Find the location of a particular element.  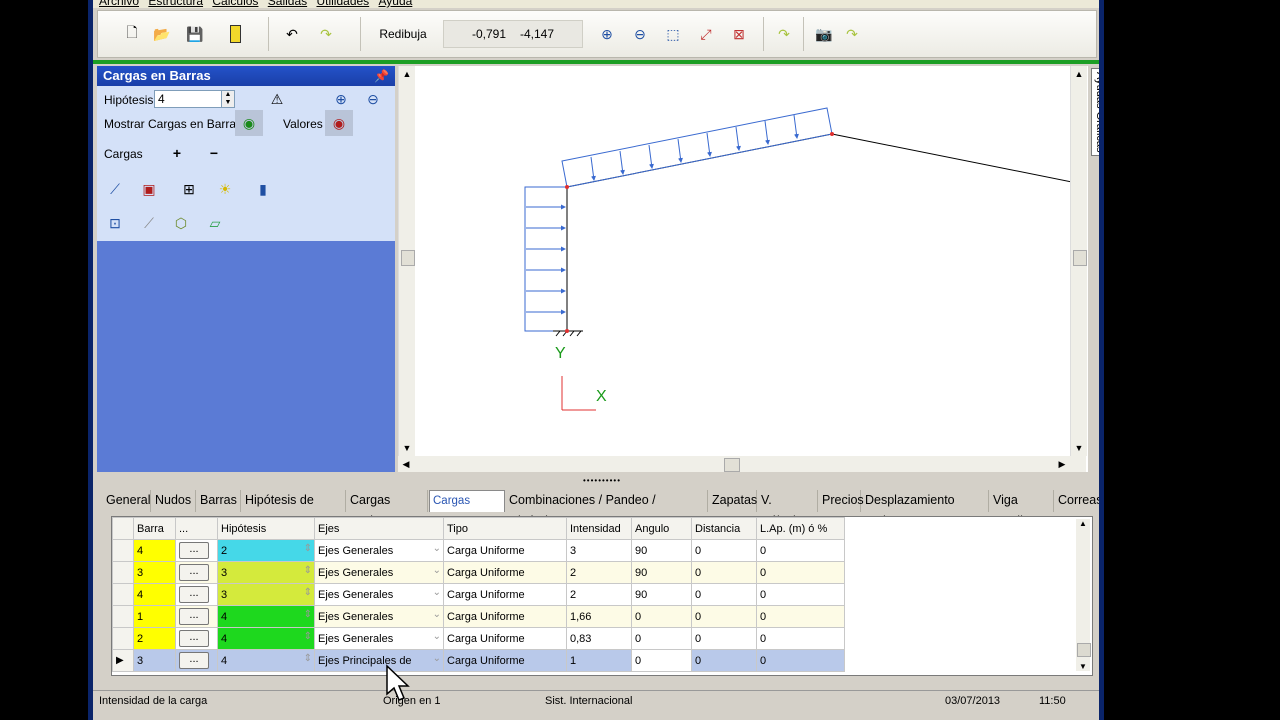

table-row: 4... 3 ⇕ Ejes Generales ⌄ Carga Uniforme 2 90 0 0 is located at coordinates (478, 594).